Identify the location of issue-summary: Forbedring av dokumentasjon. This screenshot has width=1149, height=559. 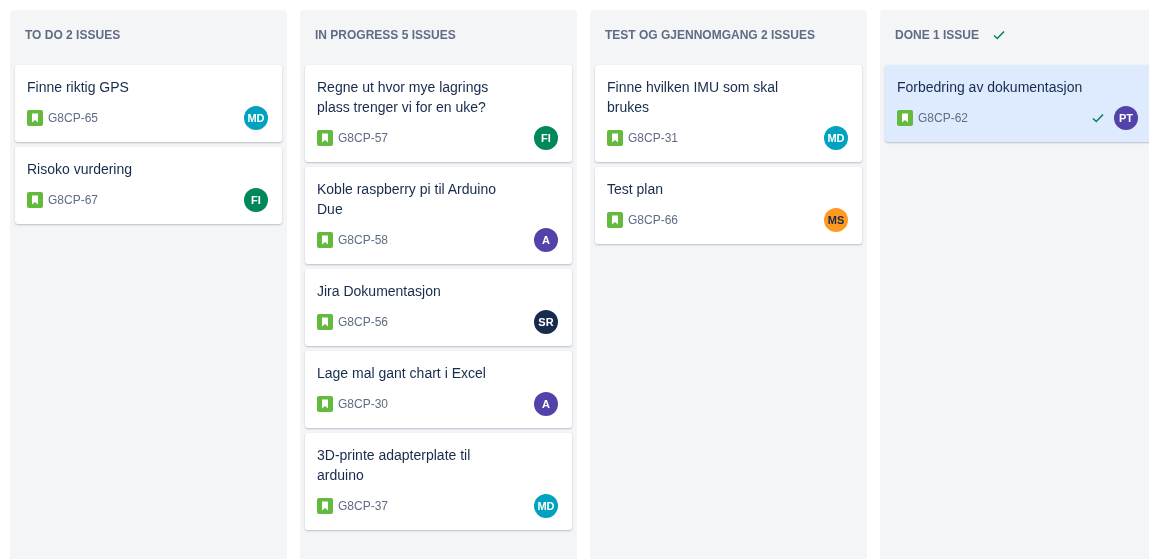
(990, 87).